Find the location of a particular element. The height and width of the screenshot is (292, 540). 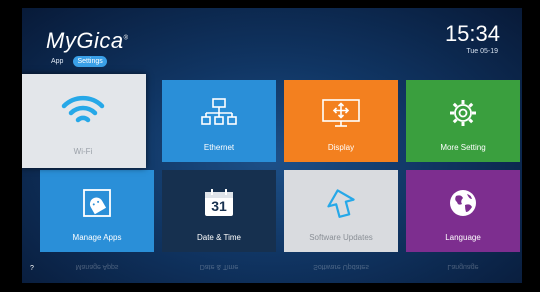

tile-ethernet: Ethernet is located at coordinates (219, 121).